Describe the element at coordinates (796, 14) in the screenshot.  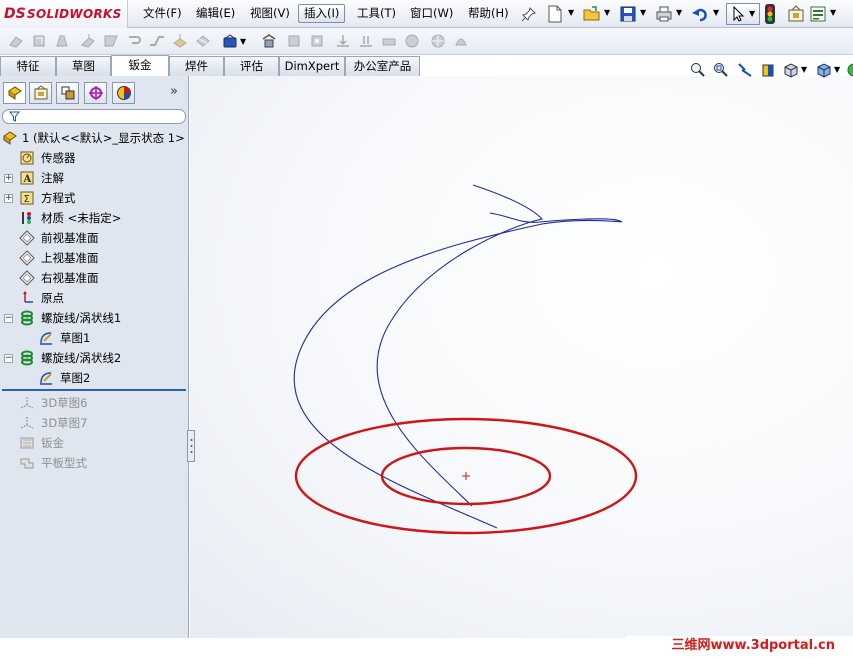
I see `options-icon` at that location.